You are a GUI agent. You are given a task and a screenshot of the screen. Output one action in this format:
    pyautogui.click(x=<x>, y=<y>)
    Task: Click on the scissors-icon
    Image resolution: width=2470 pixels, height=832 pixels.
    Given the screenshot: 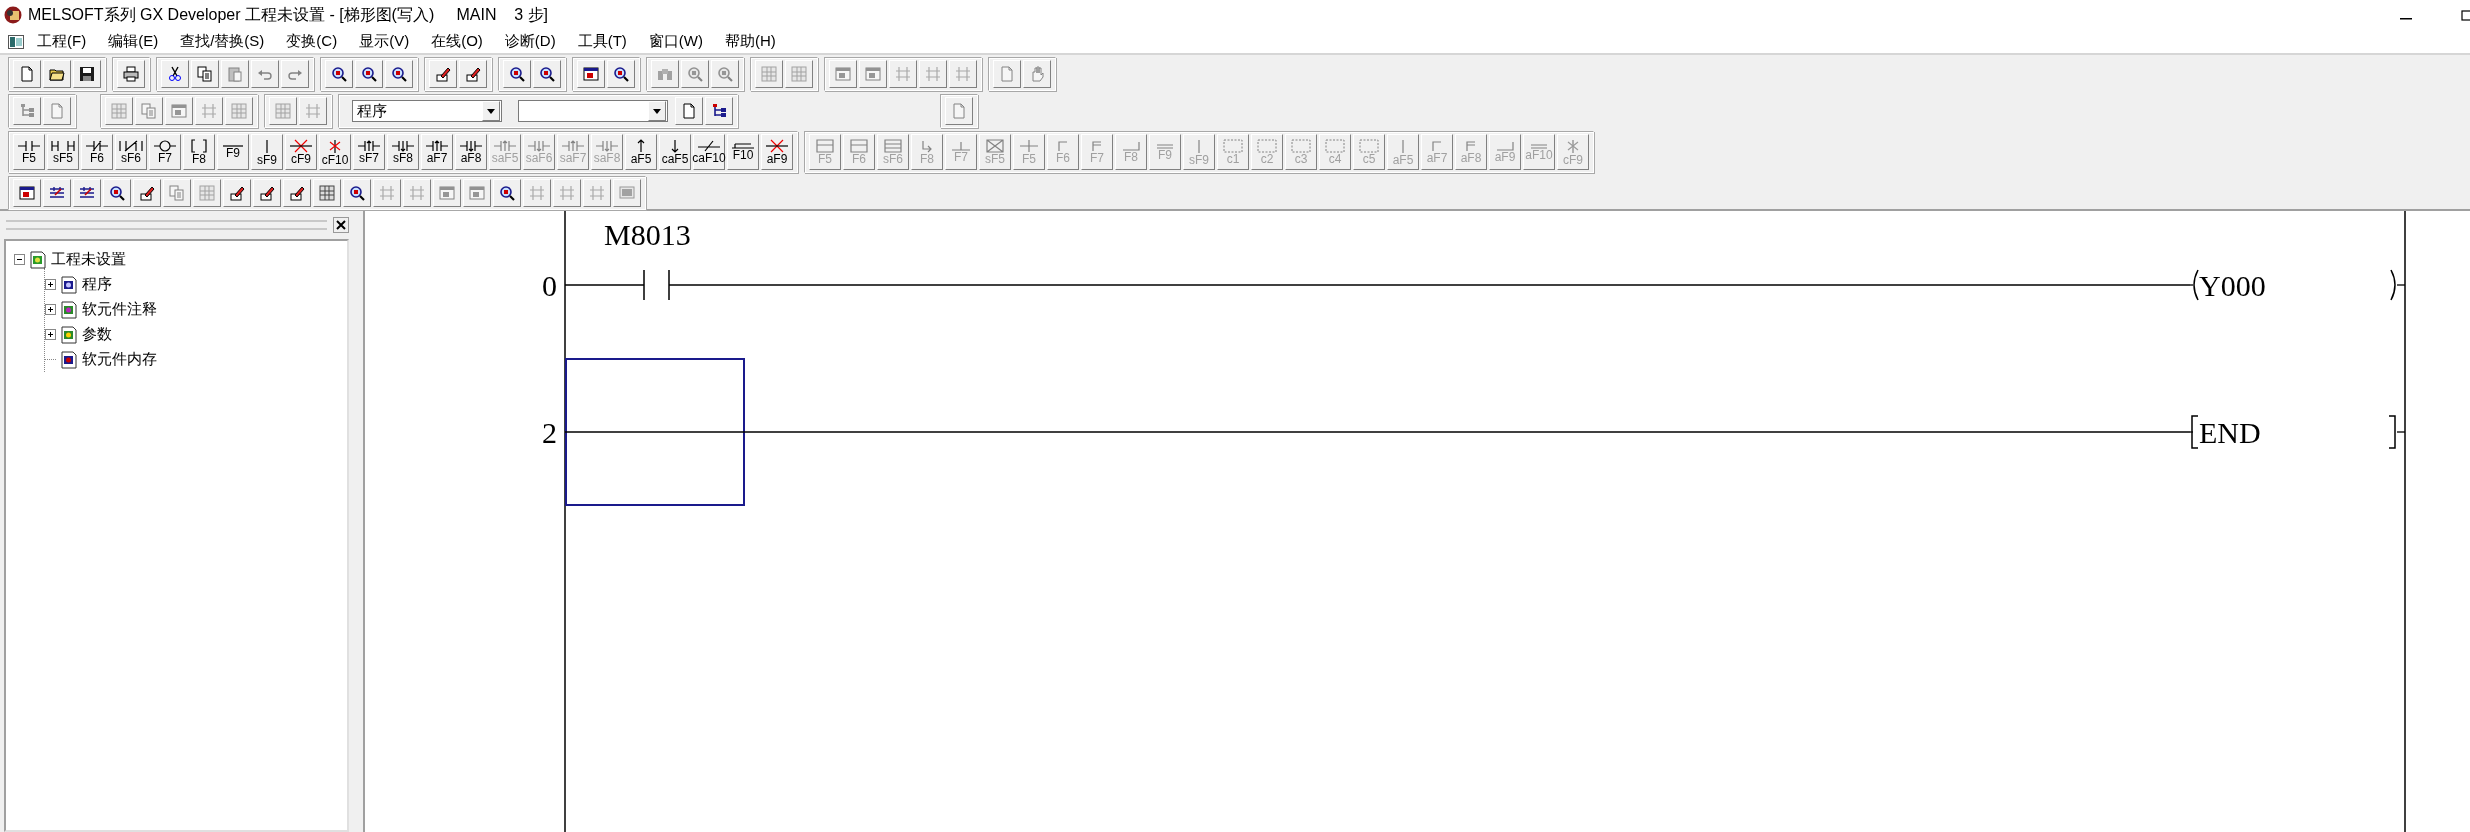 What is the action you would take?
    pyautogui.click(x=175, y=74)
    